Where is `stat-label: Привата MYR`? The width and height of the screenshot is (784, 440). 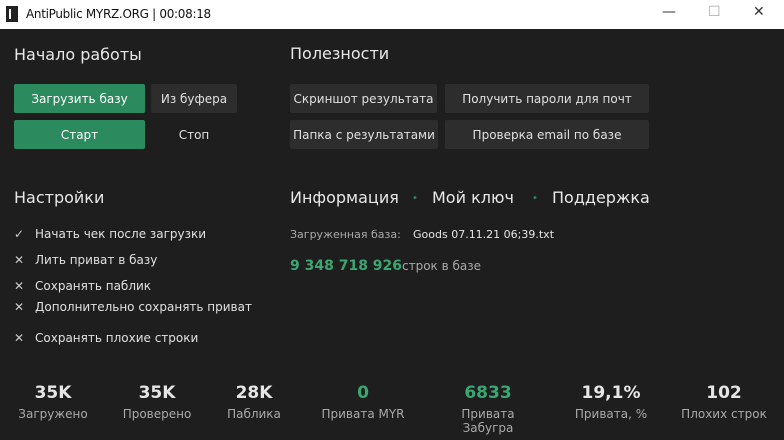
stat-label: Привата MYR is located at coordinates (363, 414).